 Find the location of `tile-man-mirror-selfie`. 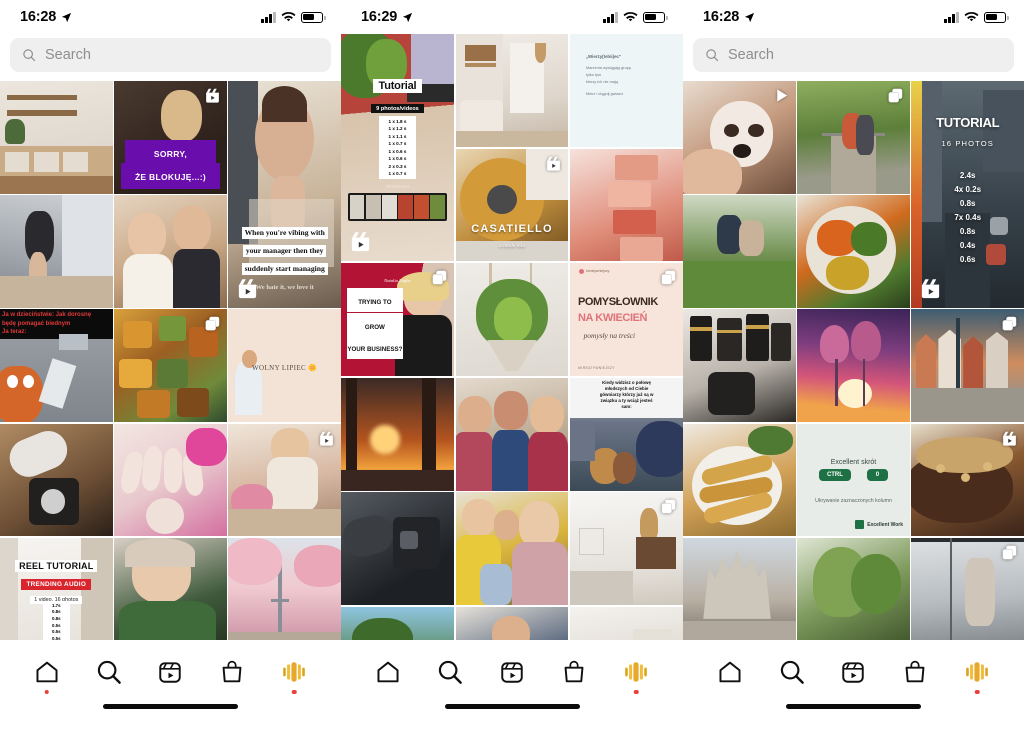

tile-man-mirror-selfie is located at coordinates (512, 623).